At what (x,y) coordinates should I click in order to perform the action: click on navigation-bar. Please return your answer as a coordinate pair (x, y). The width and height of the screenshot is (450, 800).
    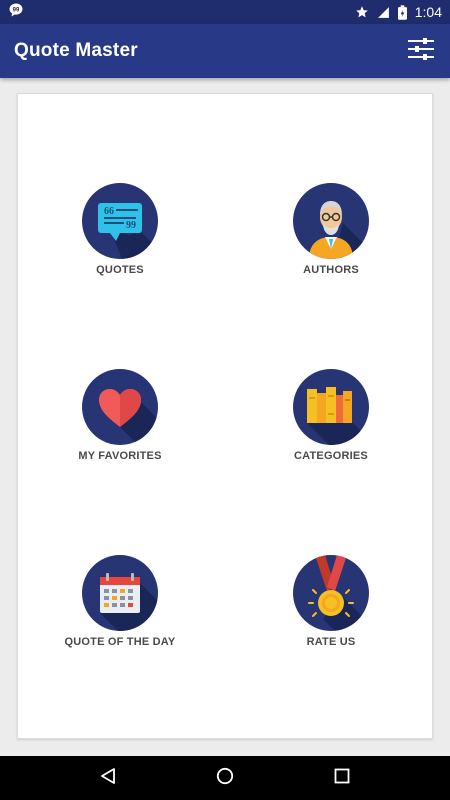
    Looking at the image, I should click on (225, 778).